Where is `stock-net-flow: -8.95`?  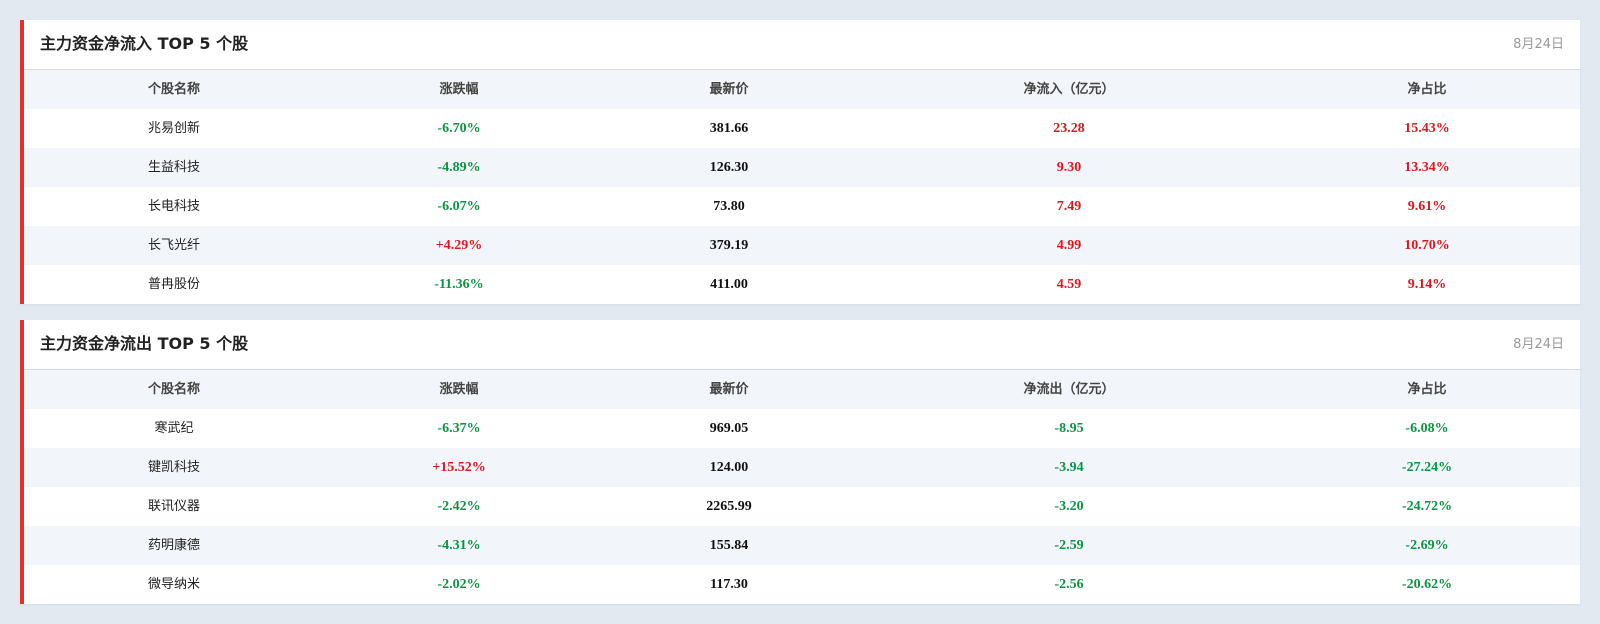 stock-net-flow: -8.95 is located at coordinates (1069, 428).